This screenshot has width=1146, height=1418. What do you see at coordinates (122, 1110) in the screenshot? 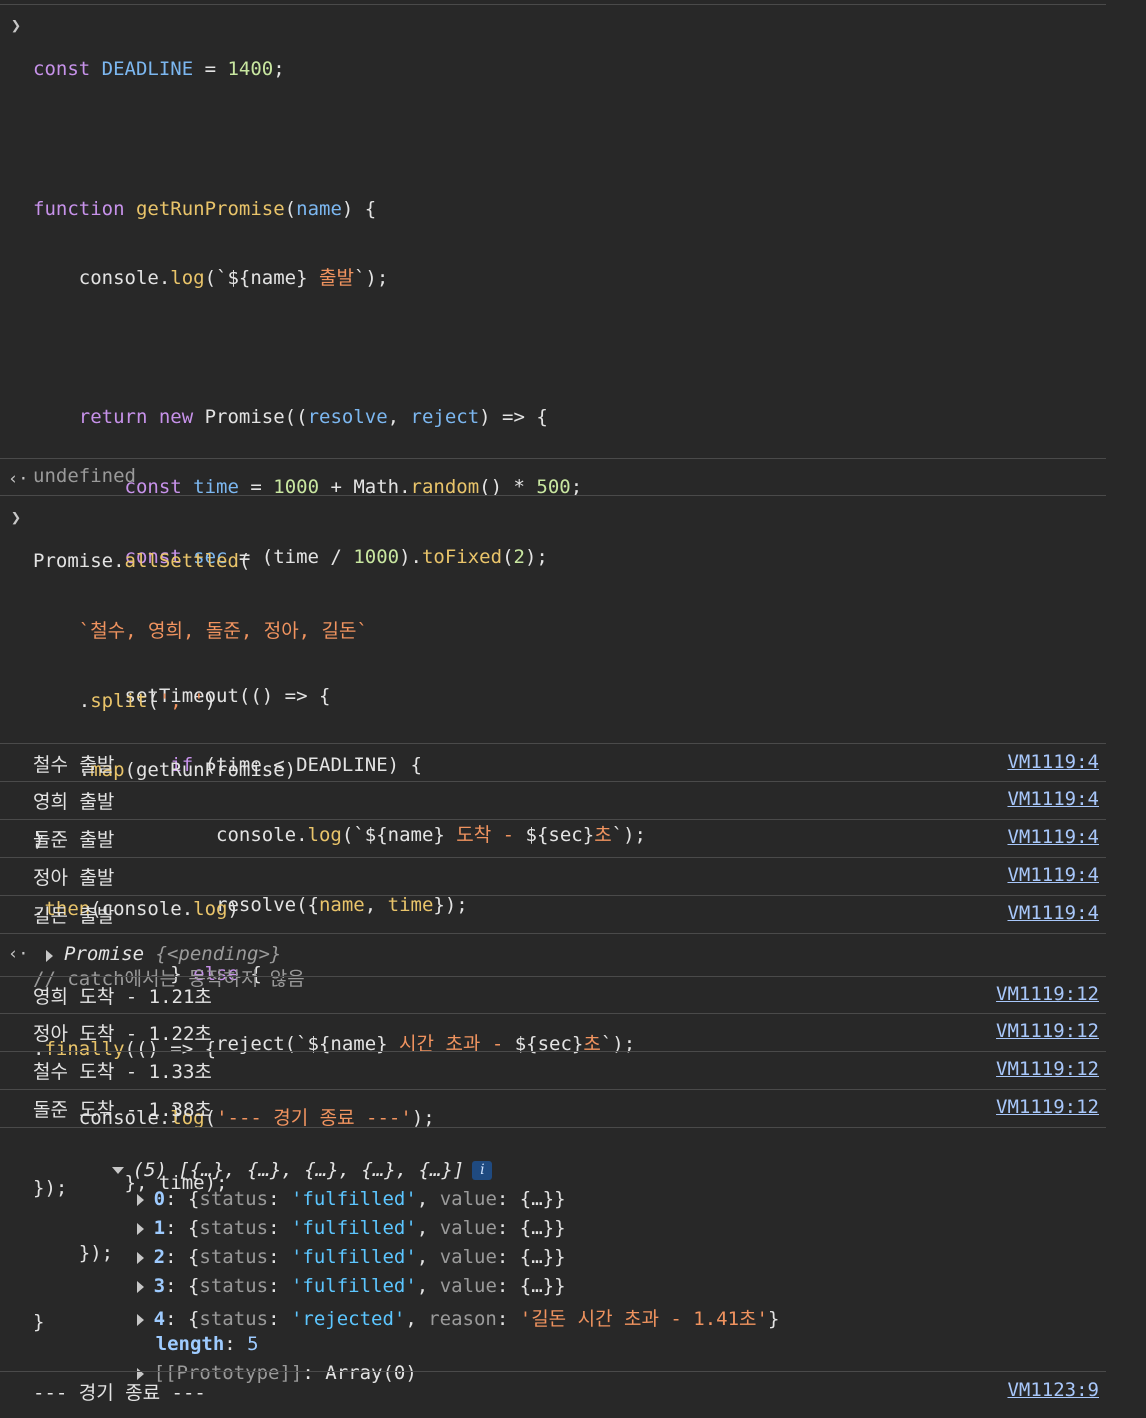
I see `log-text: 돌준 도착 - 1.38초` at bounding box center [122, 1110].